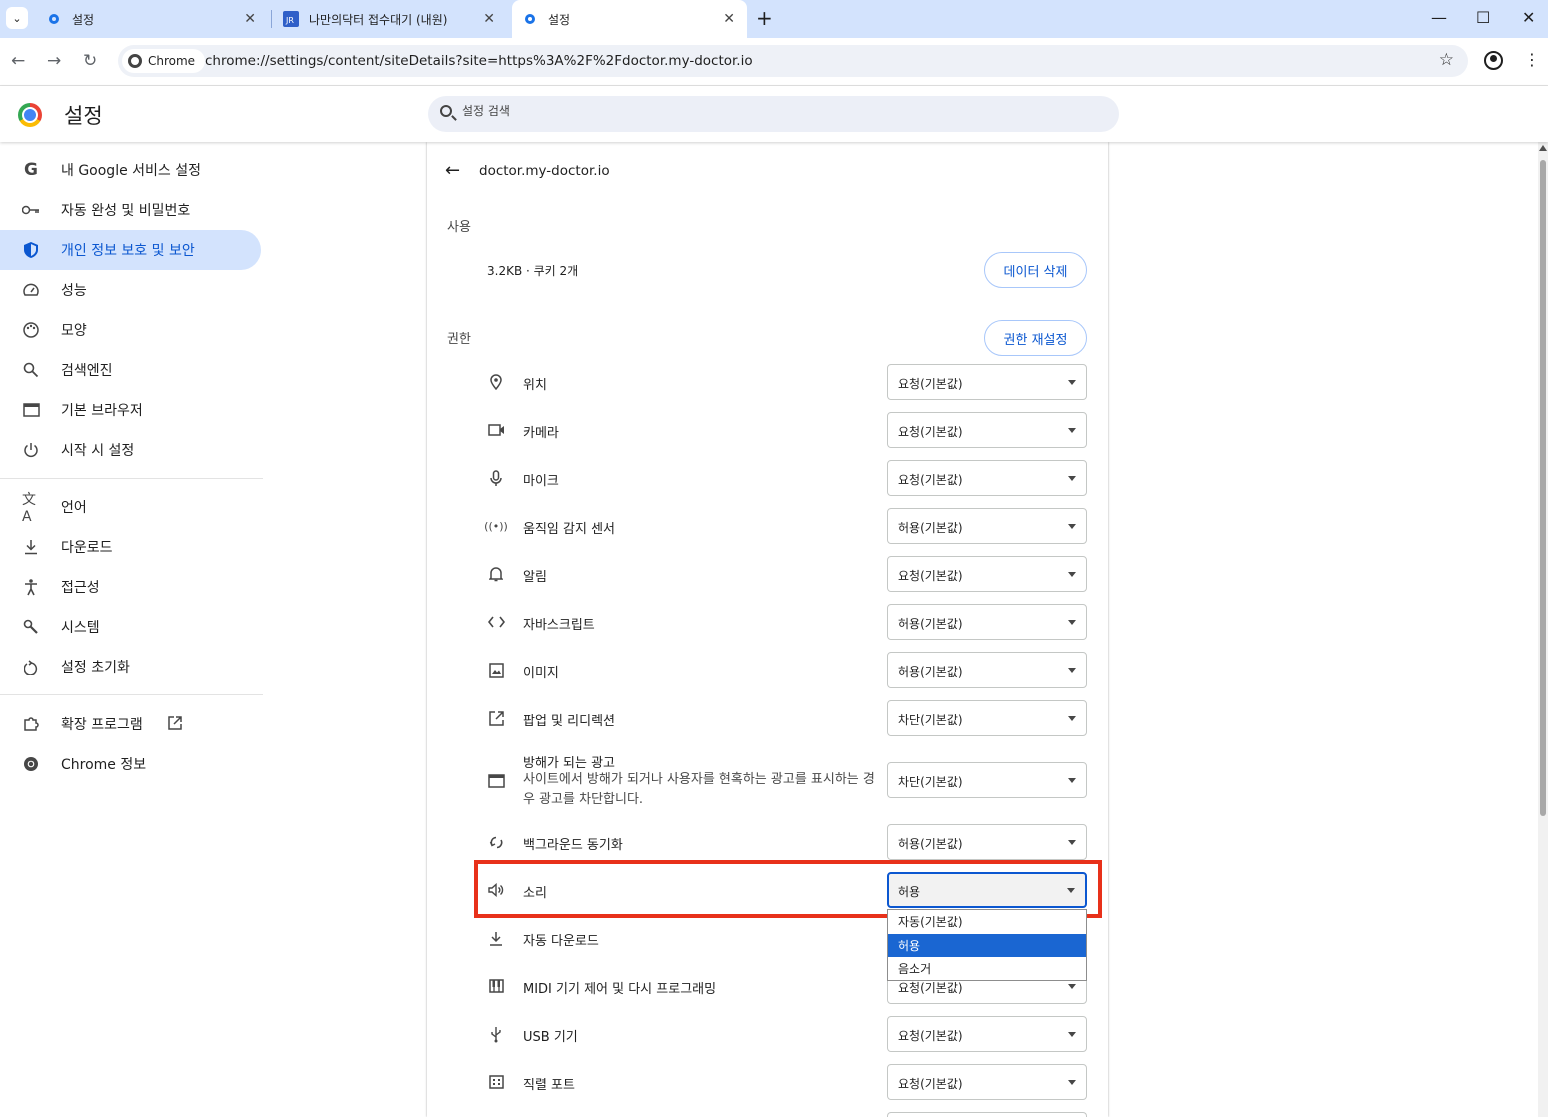 The width and height of the screenshot is (1548, 1117). What do you see at coordinates (1035, 270) in the screenshot?
I see `delete-data-button: 데이터 삭제` at bounding box center [1035, 270].